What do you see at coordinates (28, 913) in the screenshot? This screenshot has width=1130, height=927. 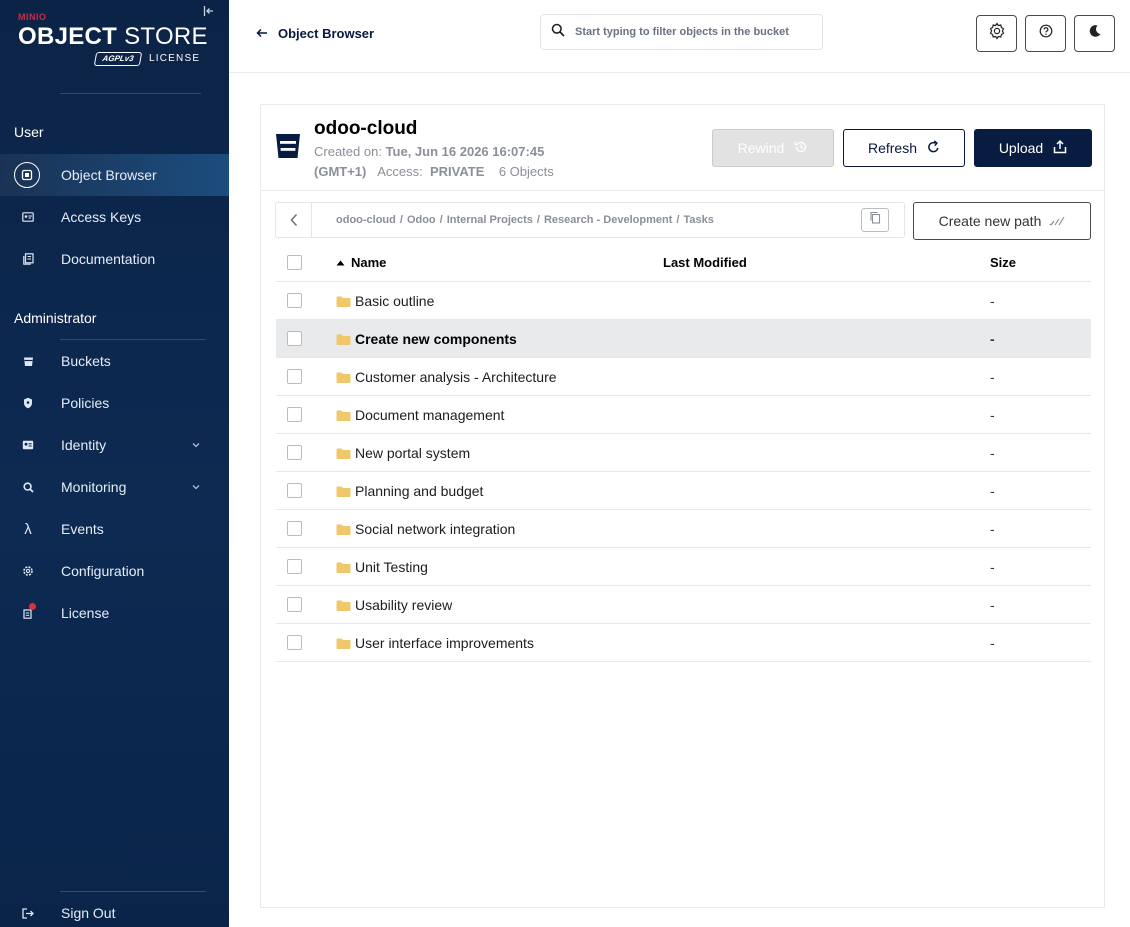 I see `logout-icon` at bounding box center [28, 913].